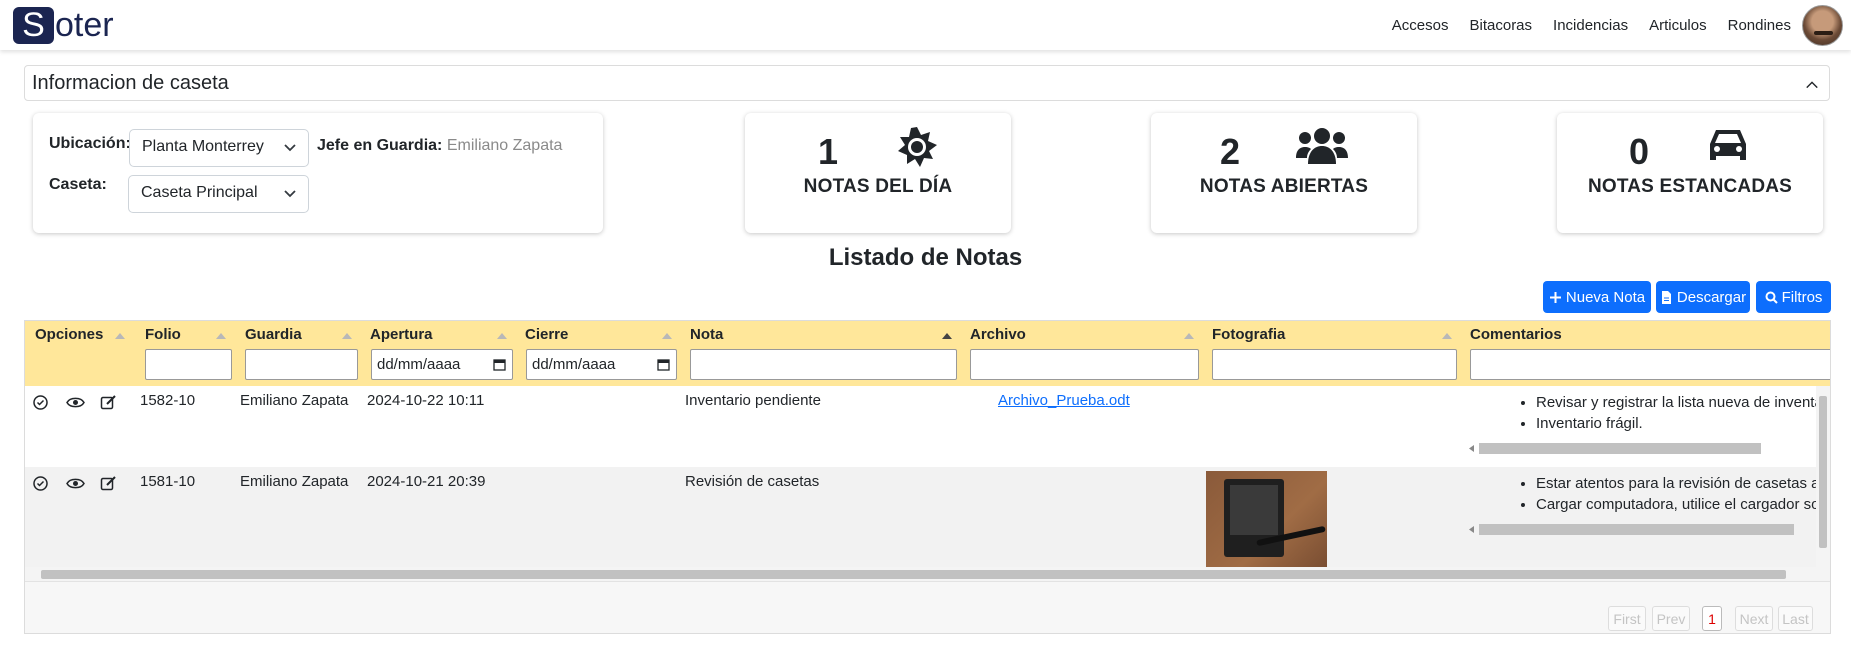  What do you see at coordinates (878, 173) in the screenshot?
I see `stat-notas-del-dia: 1 NOTAS DEL DÍA` at bounding box center [878, 173].